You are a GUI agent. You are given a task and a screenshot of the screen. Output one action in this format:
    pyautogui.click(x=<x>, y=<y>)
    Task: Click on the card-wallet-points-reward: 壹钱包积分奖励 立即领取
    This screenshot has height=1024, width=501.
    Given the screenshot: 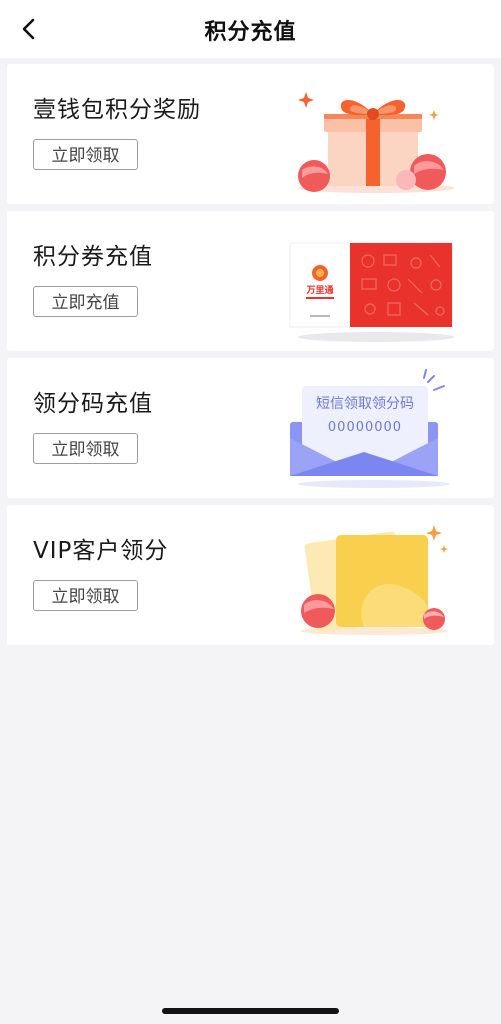 What is the action you would take?
    pyautogui.click(x=250, y=134)
    